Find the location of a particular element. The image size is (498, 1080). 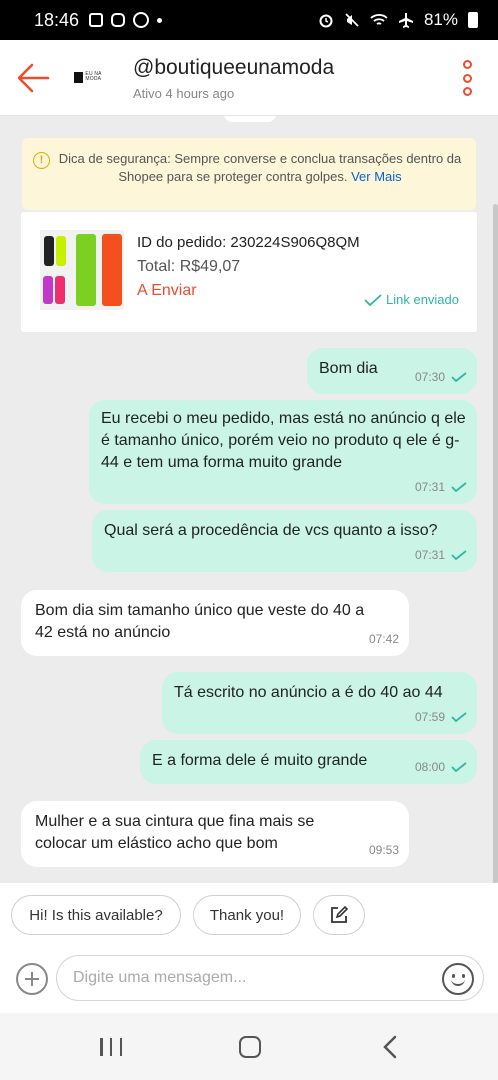

recent-apps-icon is located at coordinates (111, 1047).